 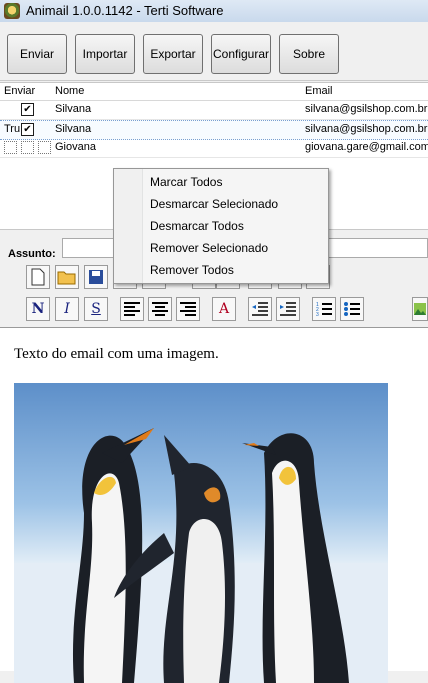 I want to click on menu-item-unmark-selected: Desmarcar Selecionado, so click(x=214, y=204).